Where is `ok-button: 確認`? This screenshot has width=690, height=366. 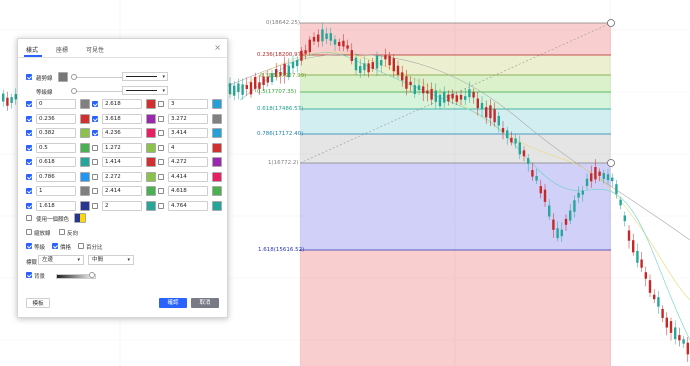 ok-button: 確認 is located at coordinates (173, 303).